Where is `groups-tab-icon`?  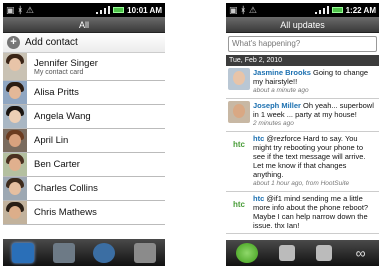
groups-tab-icon is located at coordinates (63, 252).